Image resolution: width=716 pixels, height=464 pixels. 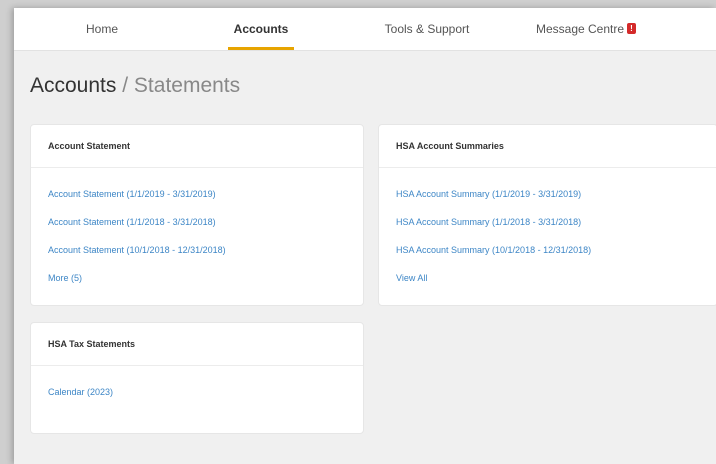 What do you see at coordinates (548, 278) in the screenshot?
I see `view-all-link: View All` at bounding box center [548, 278].